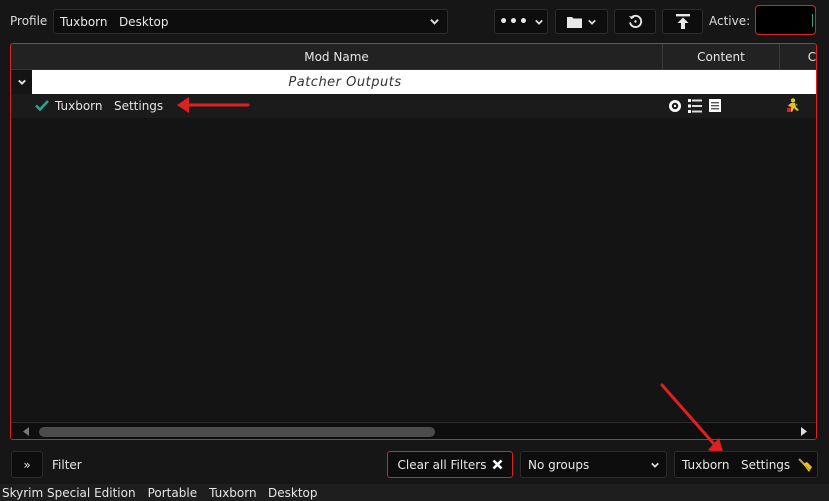  I want to click on active-counter-caret, so click(812, 20).